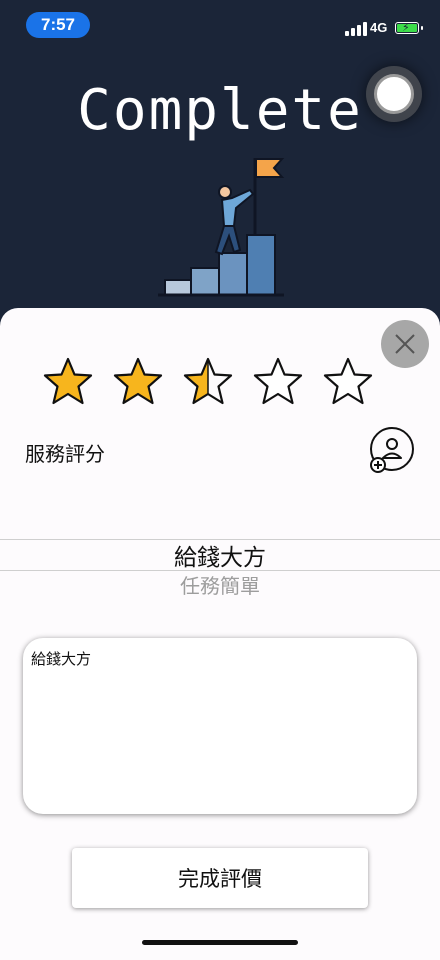  Describe the element at coordinates (278, 382) in the screenshot. I see `star-4-empty-icon` at that location.